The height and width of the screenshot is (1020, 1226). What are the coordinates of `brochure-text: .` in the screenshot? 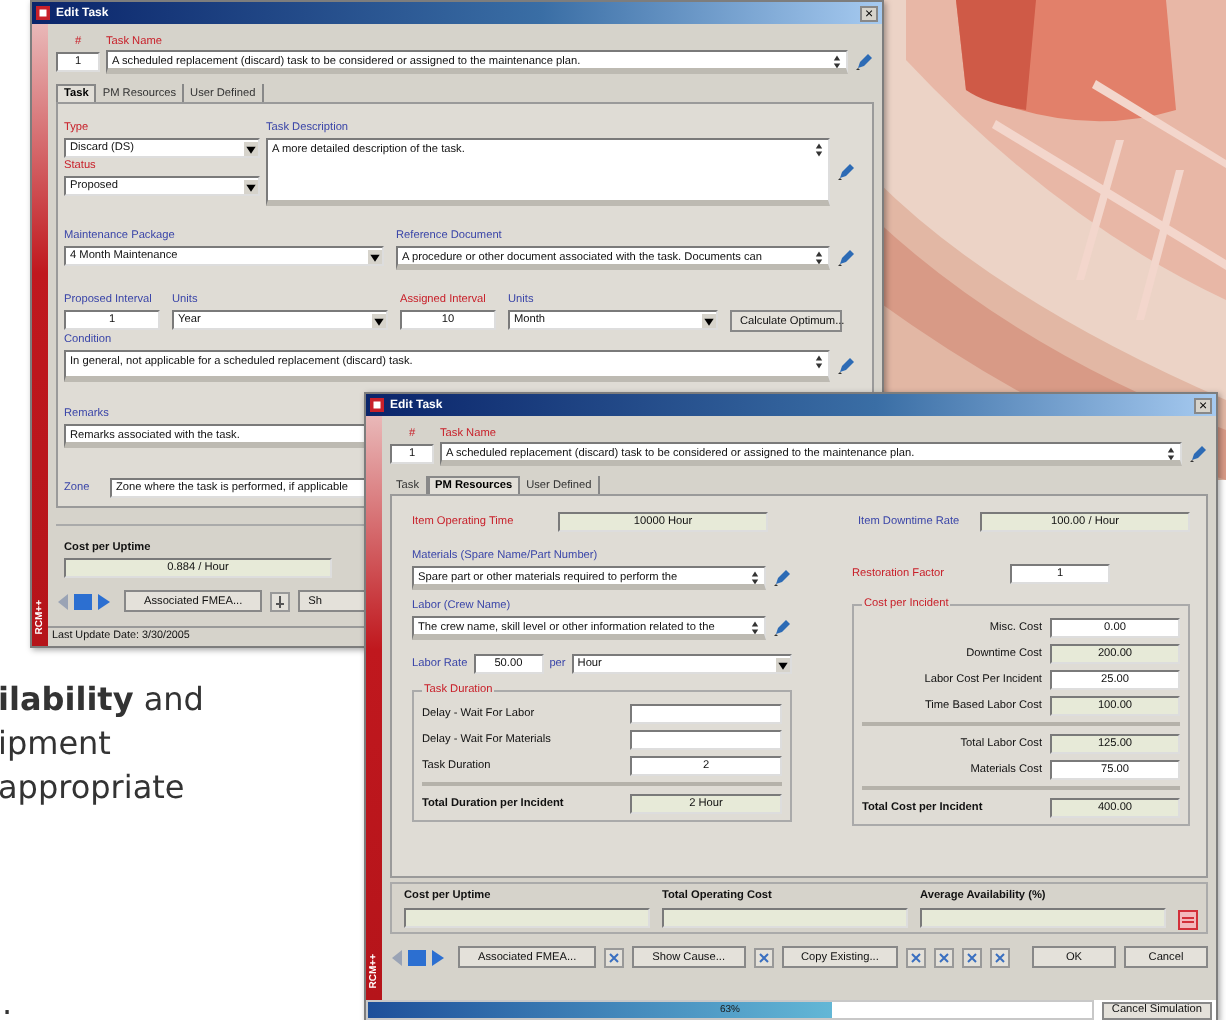 It's located at (7, 1004).